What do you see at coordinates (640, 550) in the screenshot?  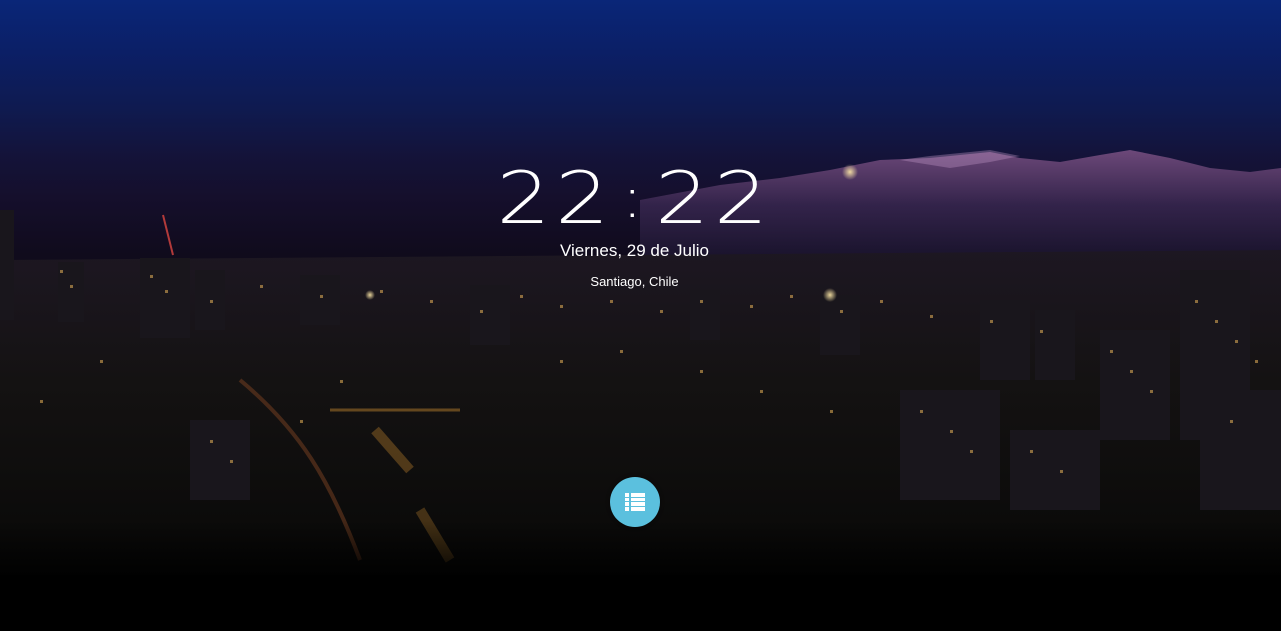 I see `bottom-fade` at bounding box center [640, 550].